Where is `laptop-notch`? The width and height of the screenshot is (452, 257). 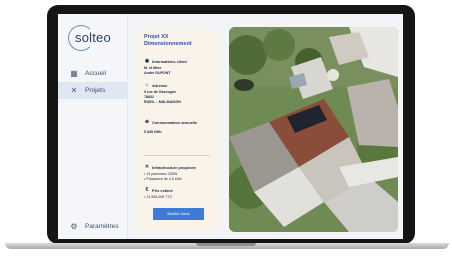 laptop-notch is located at coordinates (226, 244).